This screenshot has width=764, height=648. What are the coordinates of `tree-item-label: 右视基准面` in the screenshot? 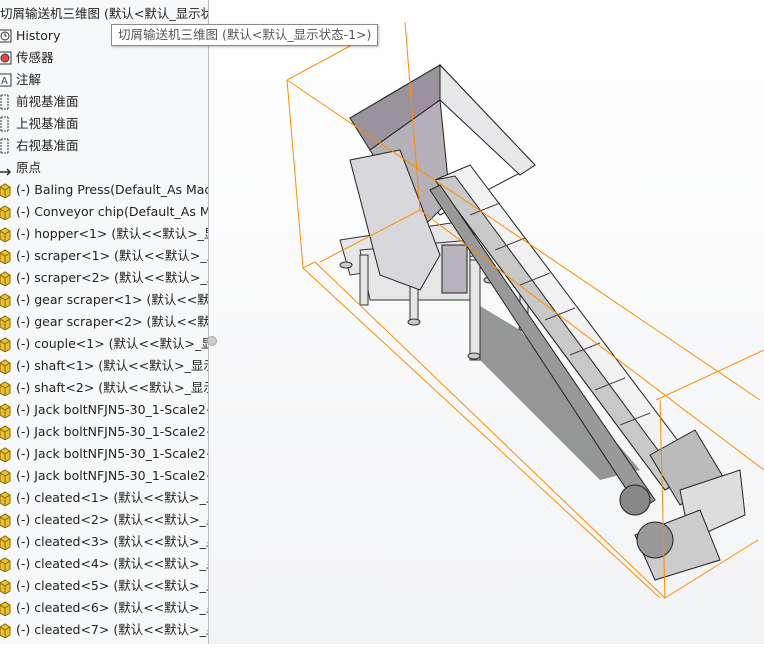 It's located at (47, 145).